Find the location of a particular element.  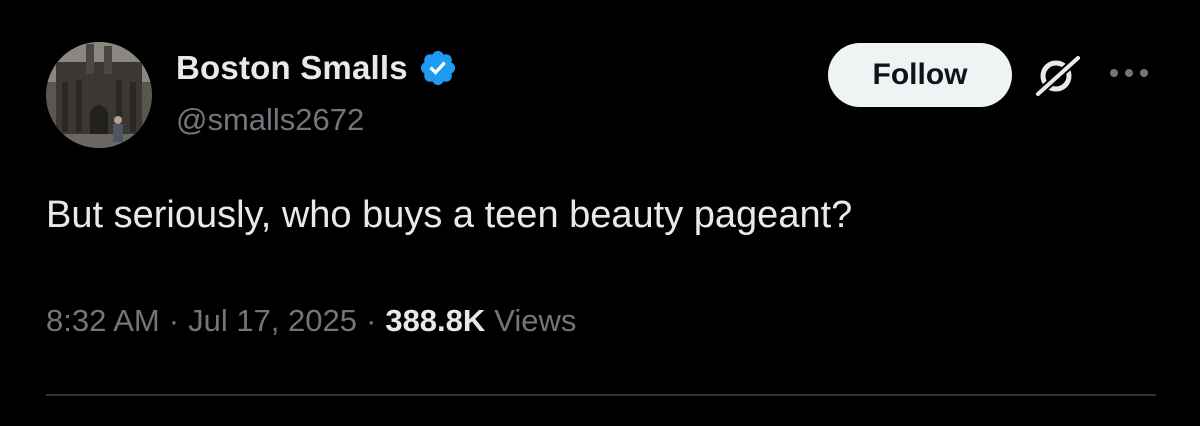

tweet-time: 8:32 AM is located at coordinates (103, 321).